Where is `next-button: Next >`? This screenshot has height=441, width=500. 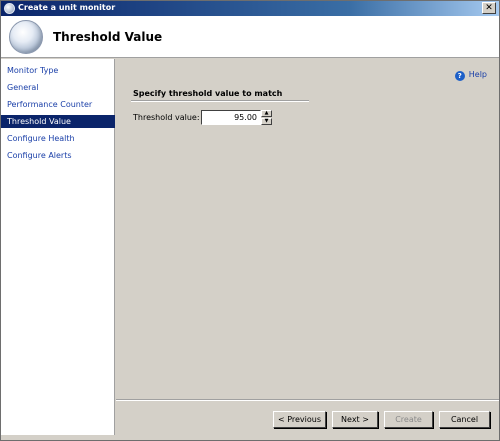
next-button: Next > is located at coordinates (355, 419).